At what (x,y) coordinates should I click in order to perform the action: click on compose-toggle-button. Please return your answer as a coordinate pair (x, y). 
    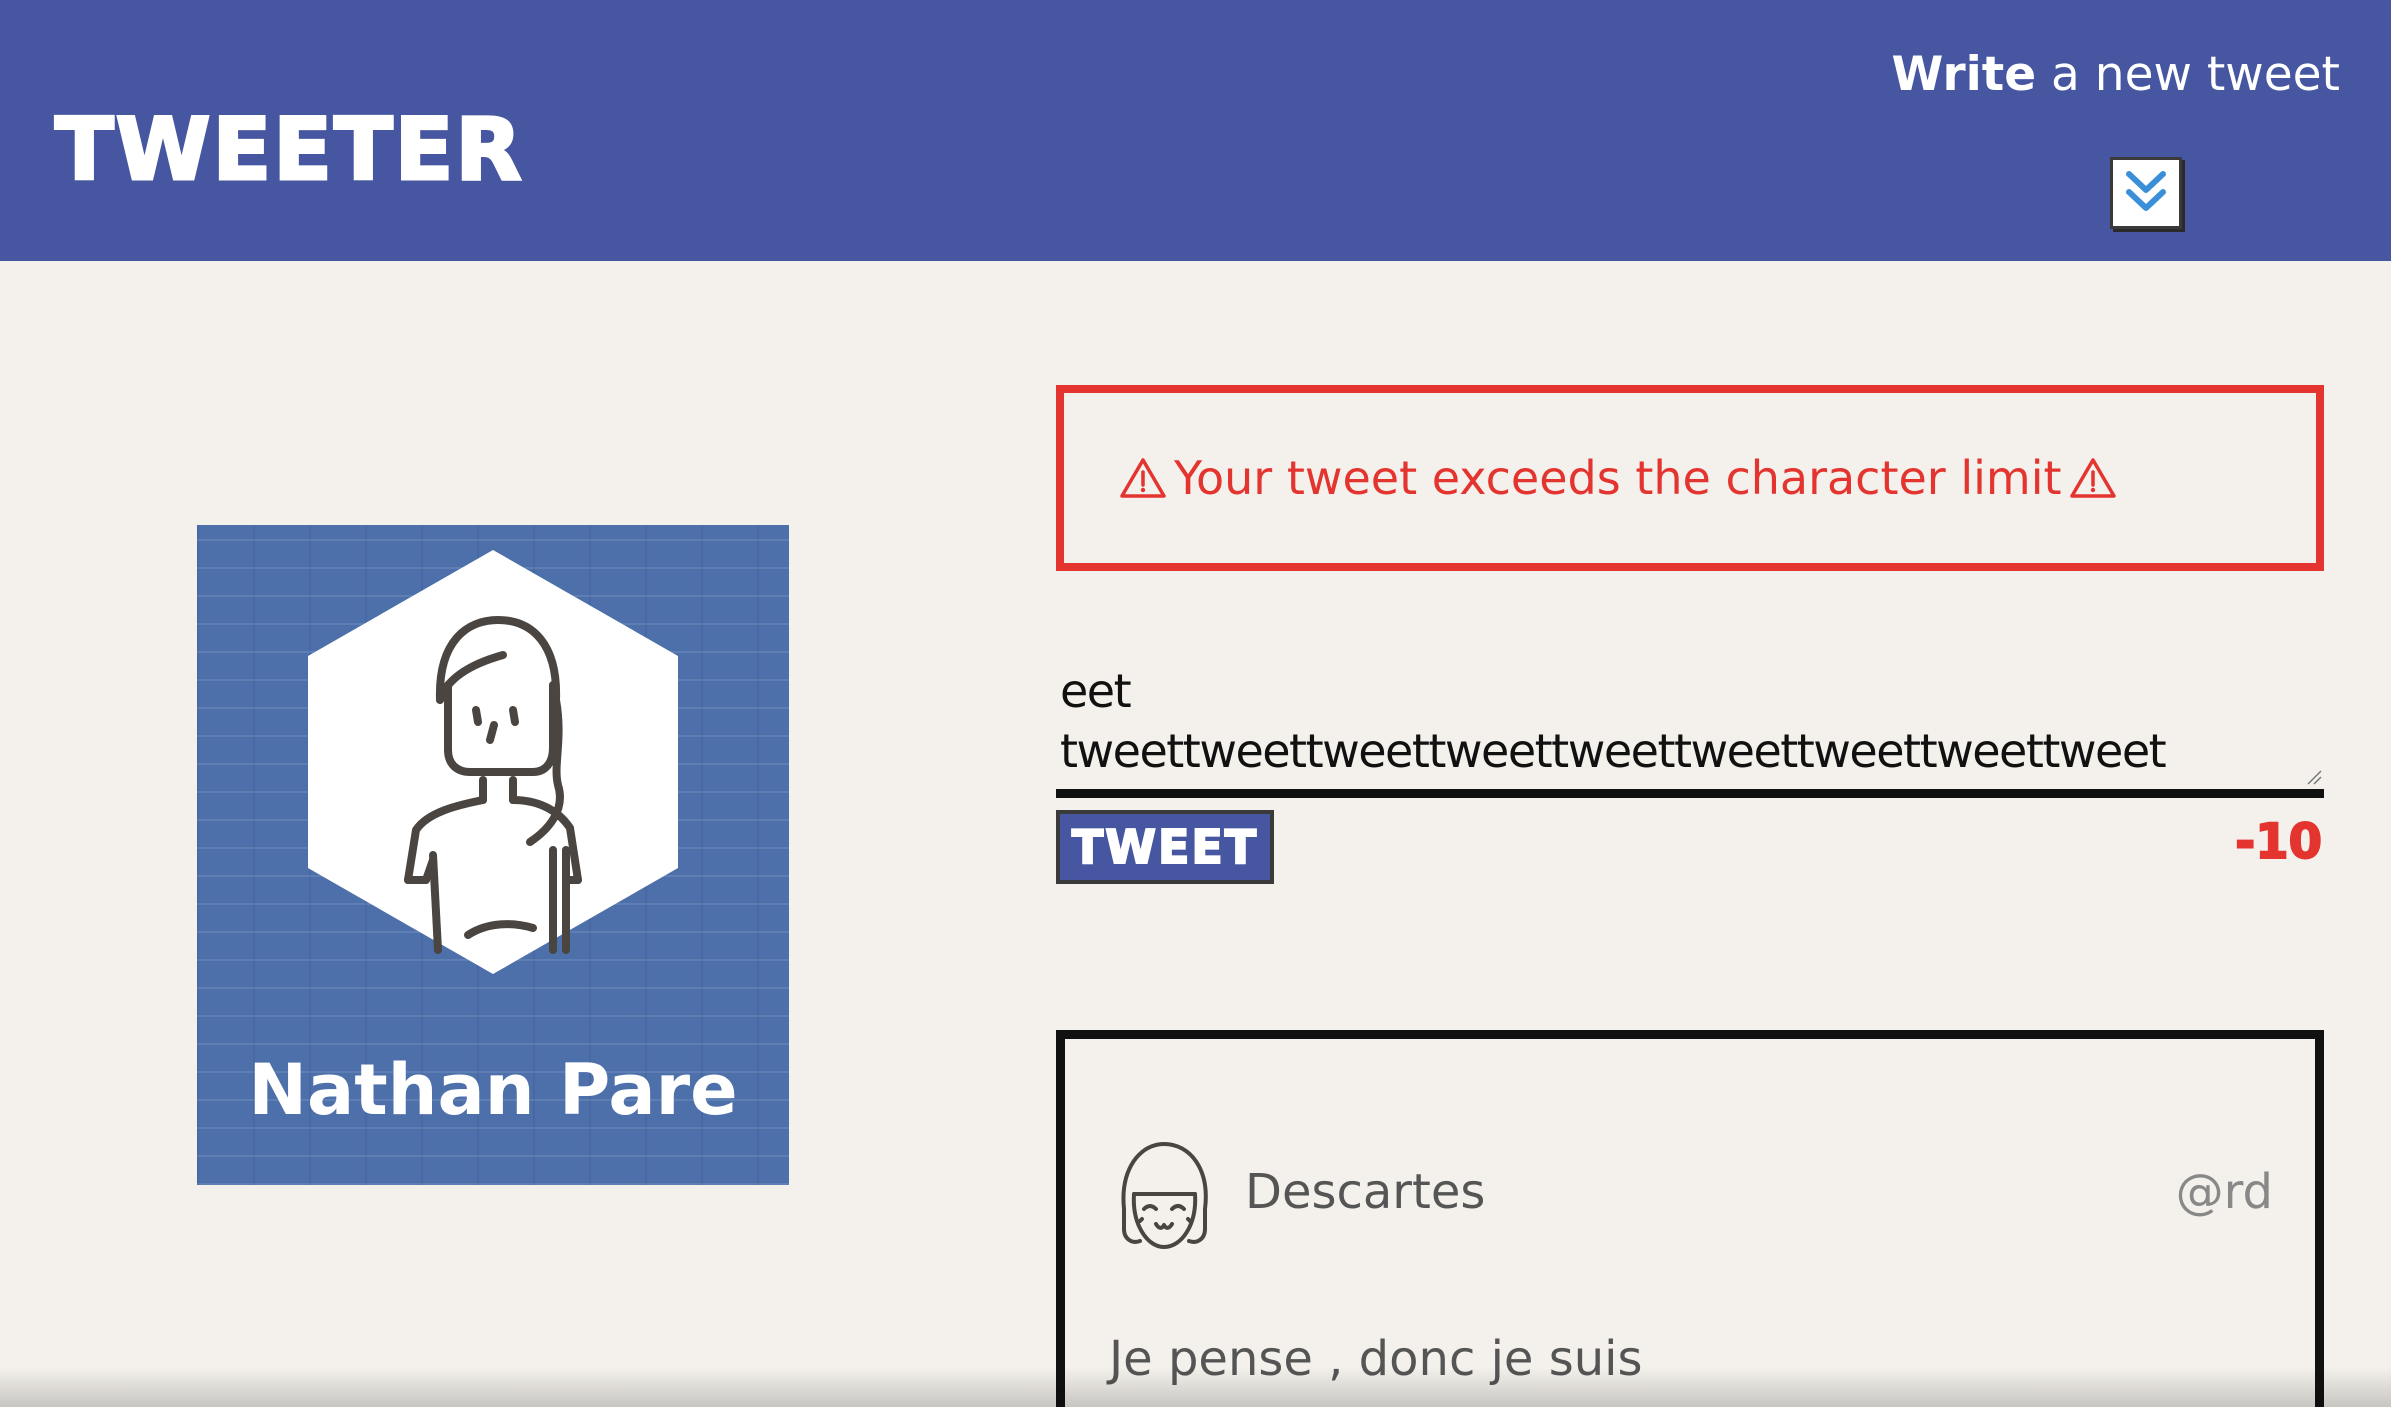
    Looking at the image, I should click on (2146, 193).